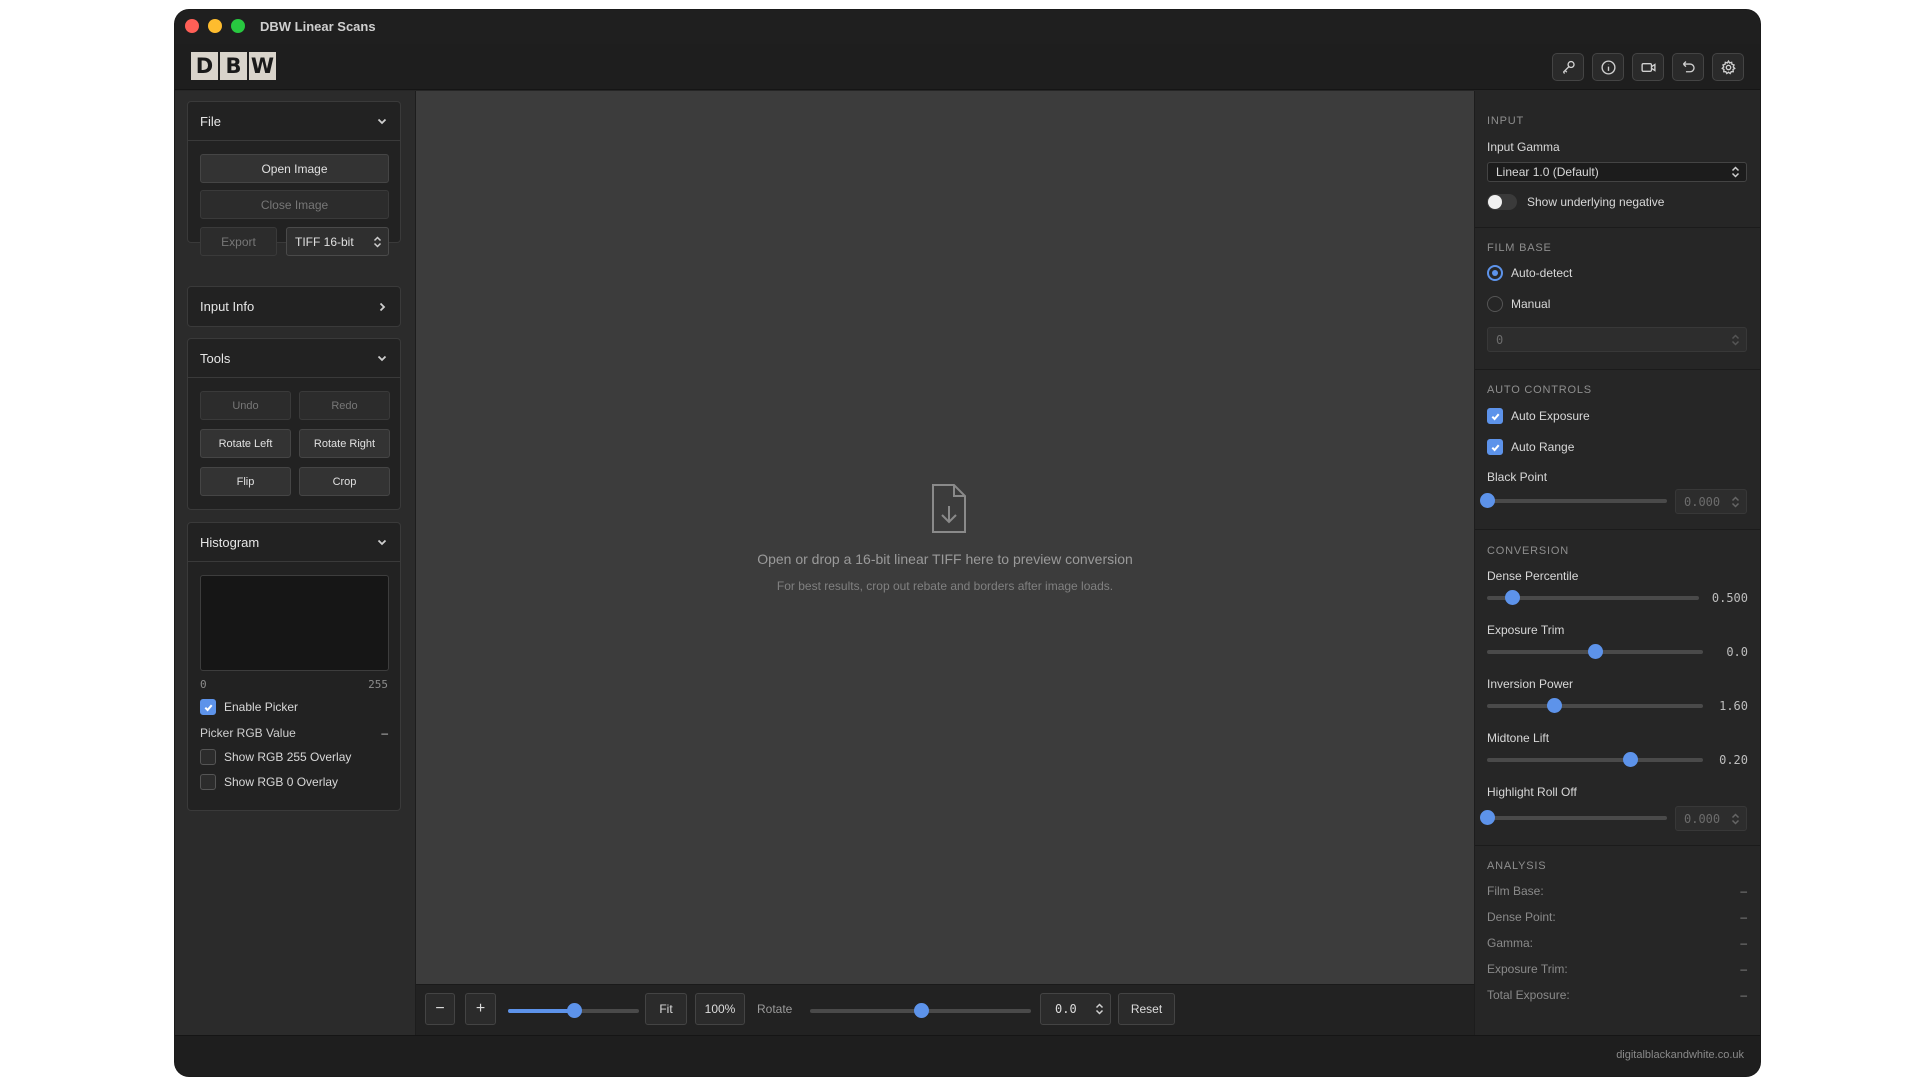  Describe the element at coordinates (192, 26) in the screenshot. I see `close-window-button` at that location.